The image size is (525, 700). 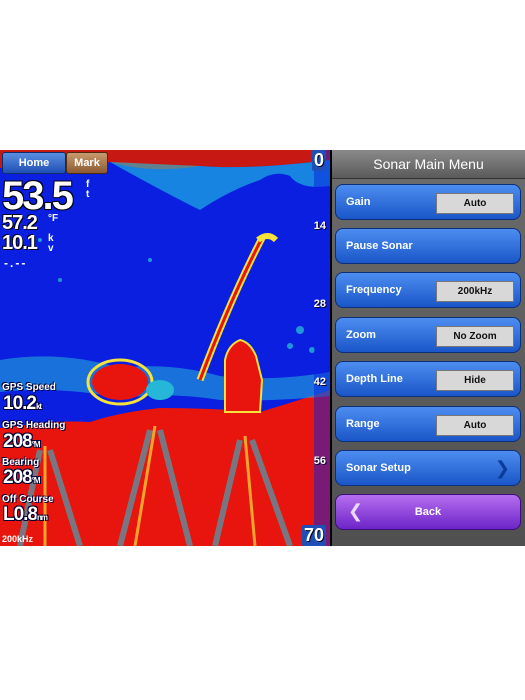 What do you see at coordinates (428, 424) in the screenshot?
I see `range-menu-item: Range Auto` at bounding box center [428, 424].